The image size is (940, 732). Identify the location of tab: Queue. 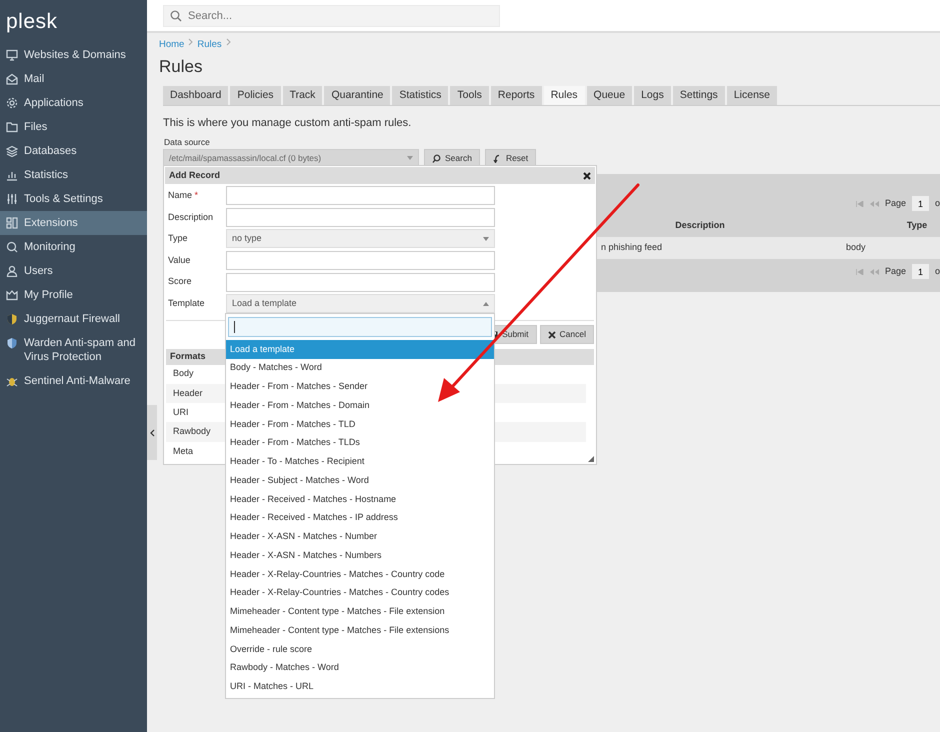
(609, 95).